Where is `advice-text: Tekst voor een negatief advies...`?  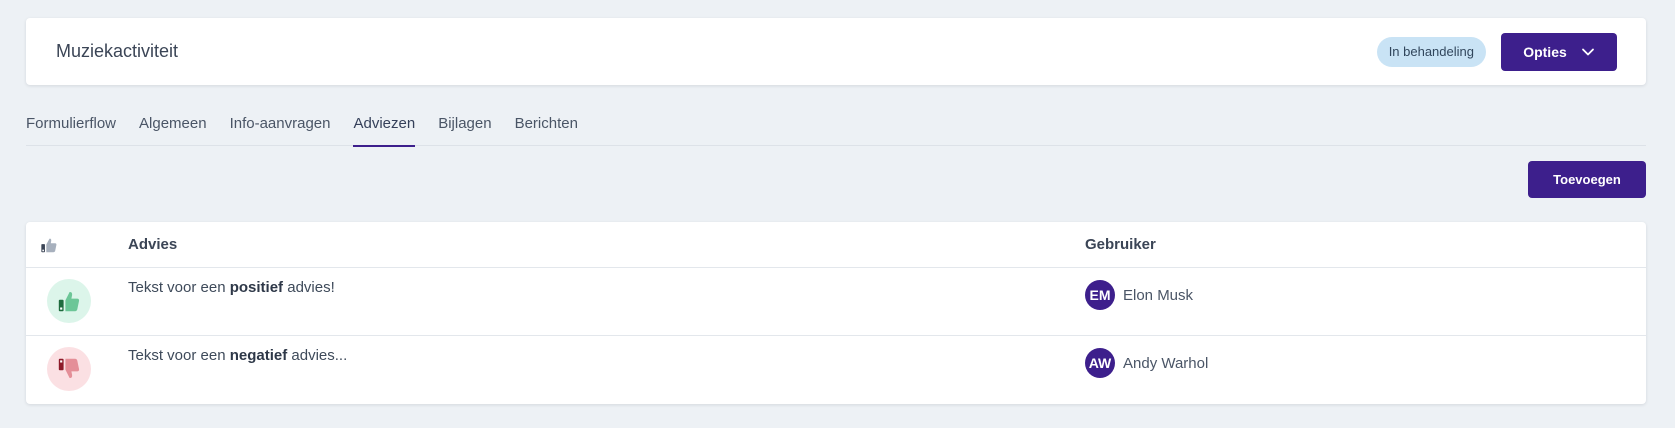 advice-text: Tekst voor een negatief advies... is located at coordinates (238, 355).